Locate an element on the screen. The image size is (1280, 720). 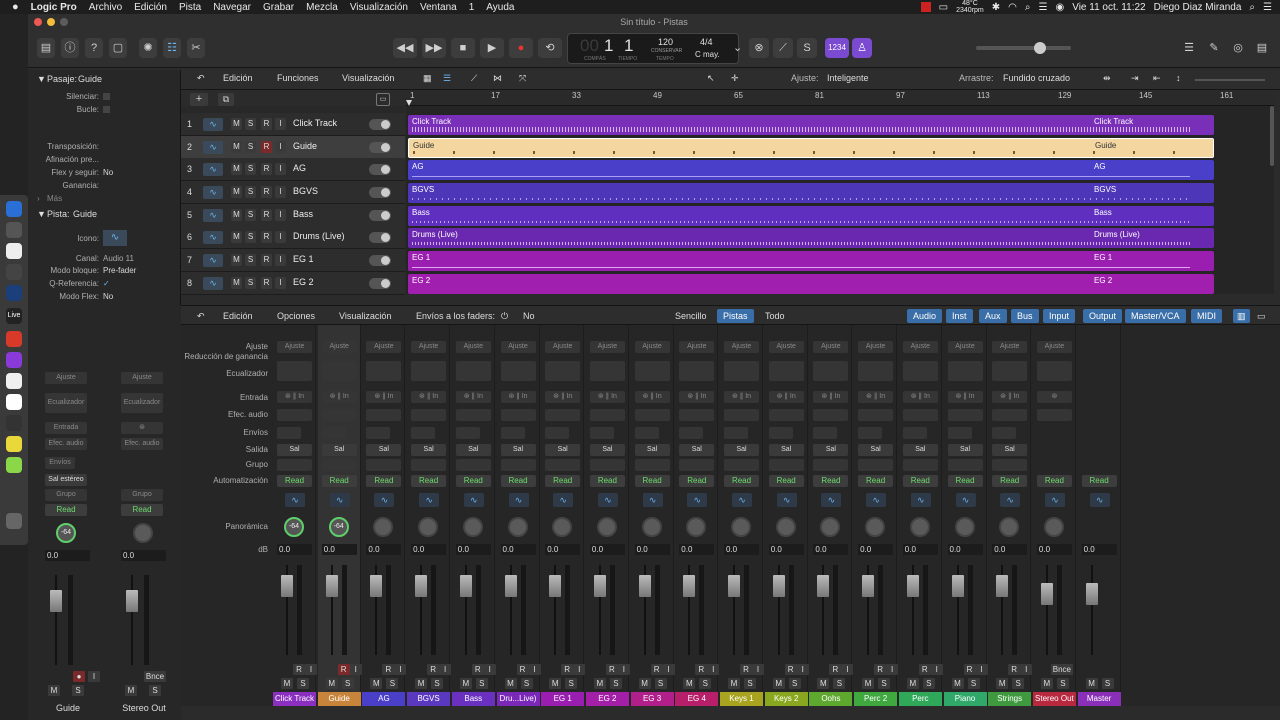
record-status-icon is located at coordinates (925, 7).